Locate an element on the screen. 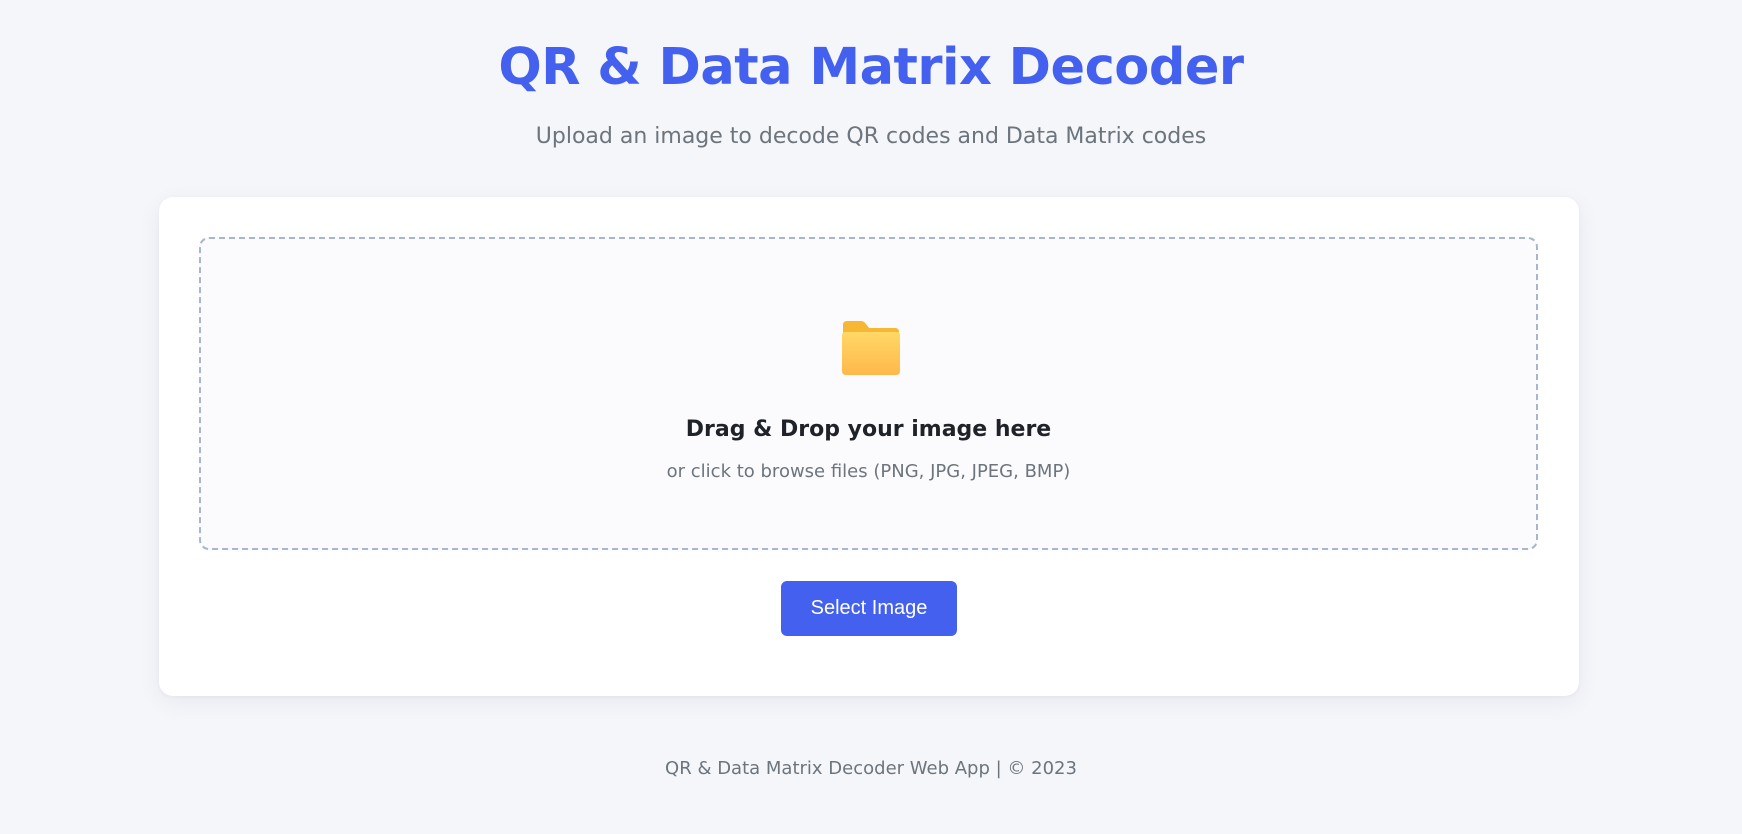 Image resolution: width=1742 pixels, height=834 pixels. page-title: QR & Data Matrix Decoder is located at coordinates (871, 67).